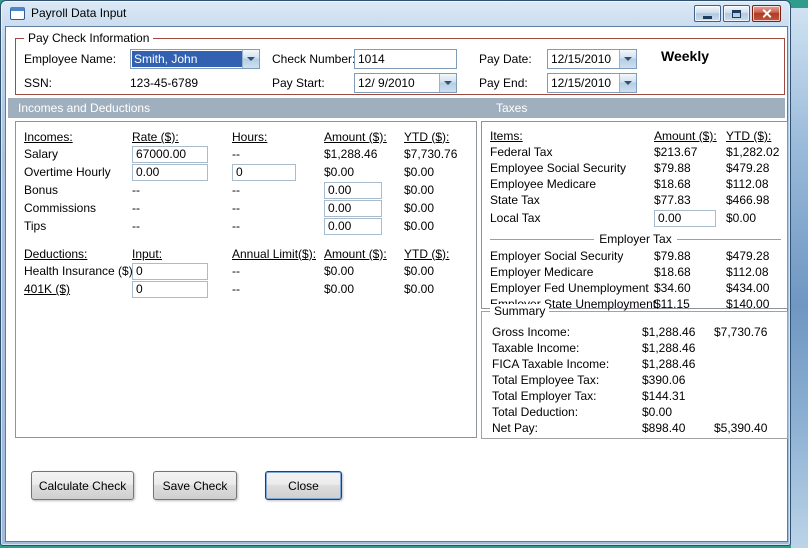  What do you see at coordinates (170, 172) in the screenshot?
I see `overtime-rate-input` at bounding box center [170, 172].